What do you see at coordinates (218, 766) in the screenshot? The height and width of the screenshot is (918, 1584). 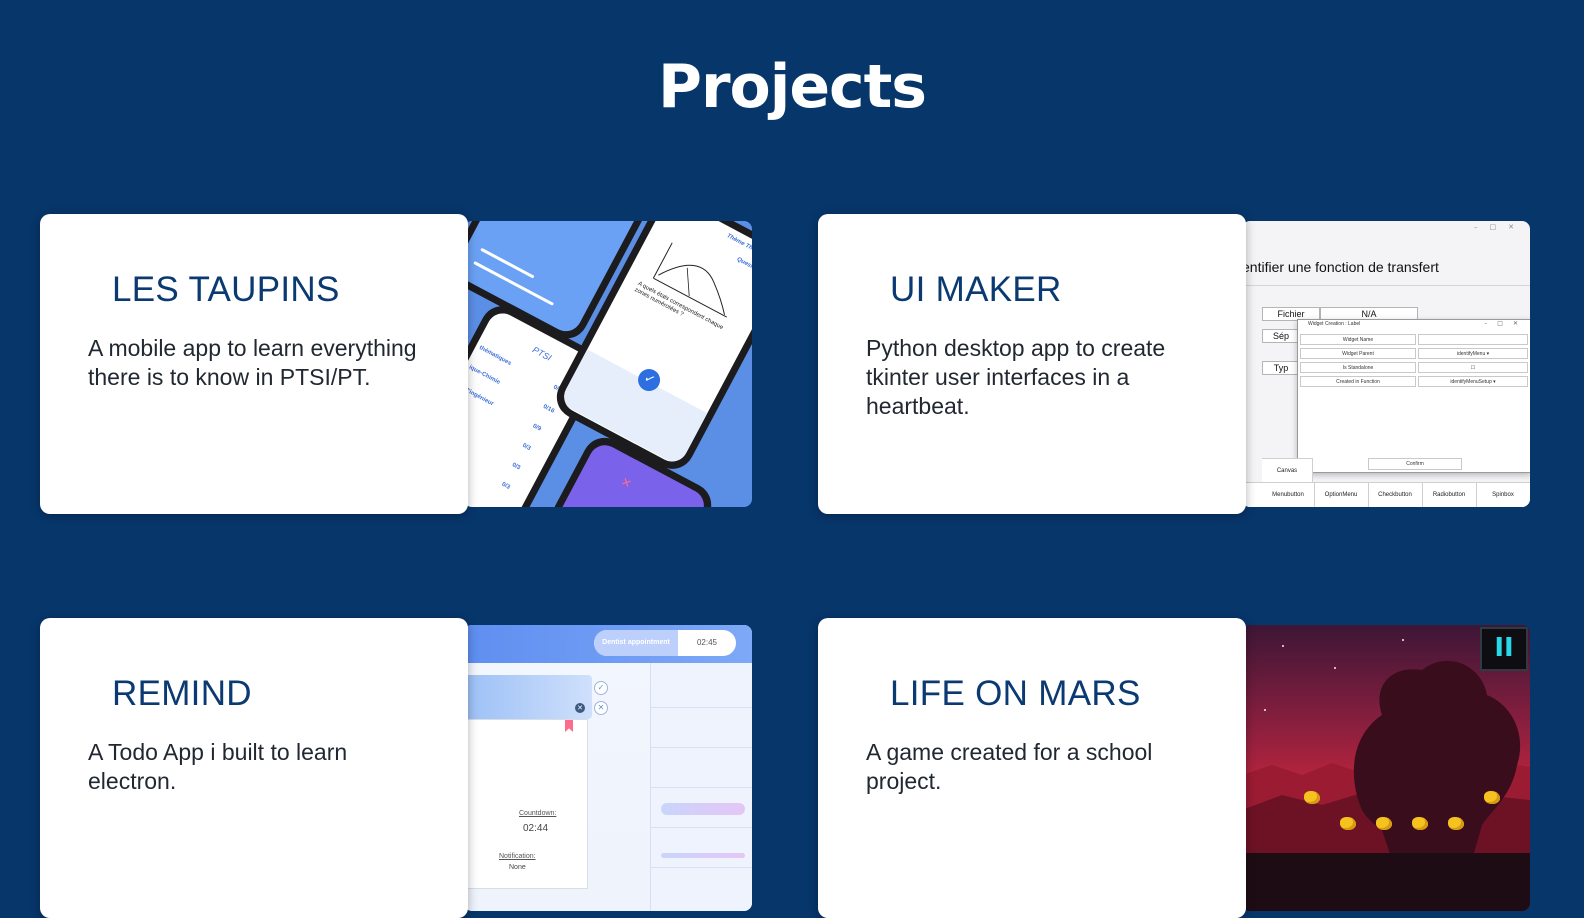 I see `project-description: A Todo App i built to learn electron.` at bounding box center [218, 766].